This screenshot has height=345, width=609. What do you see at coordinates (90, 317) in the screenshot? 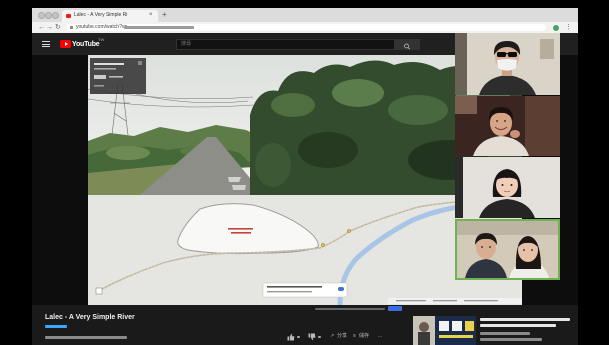
I see `video-title: Lalec - A Very Simple River` at bounding box center [90, 317].